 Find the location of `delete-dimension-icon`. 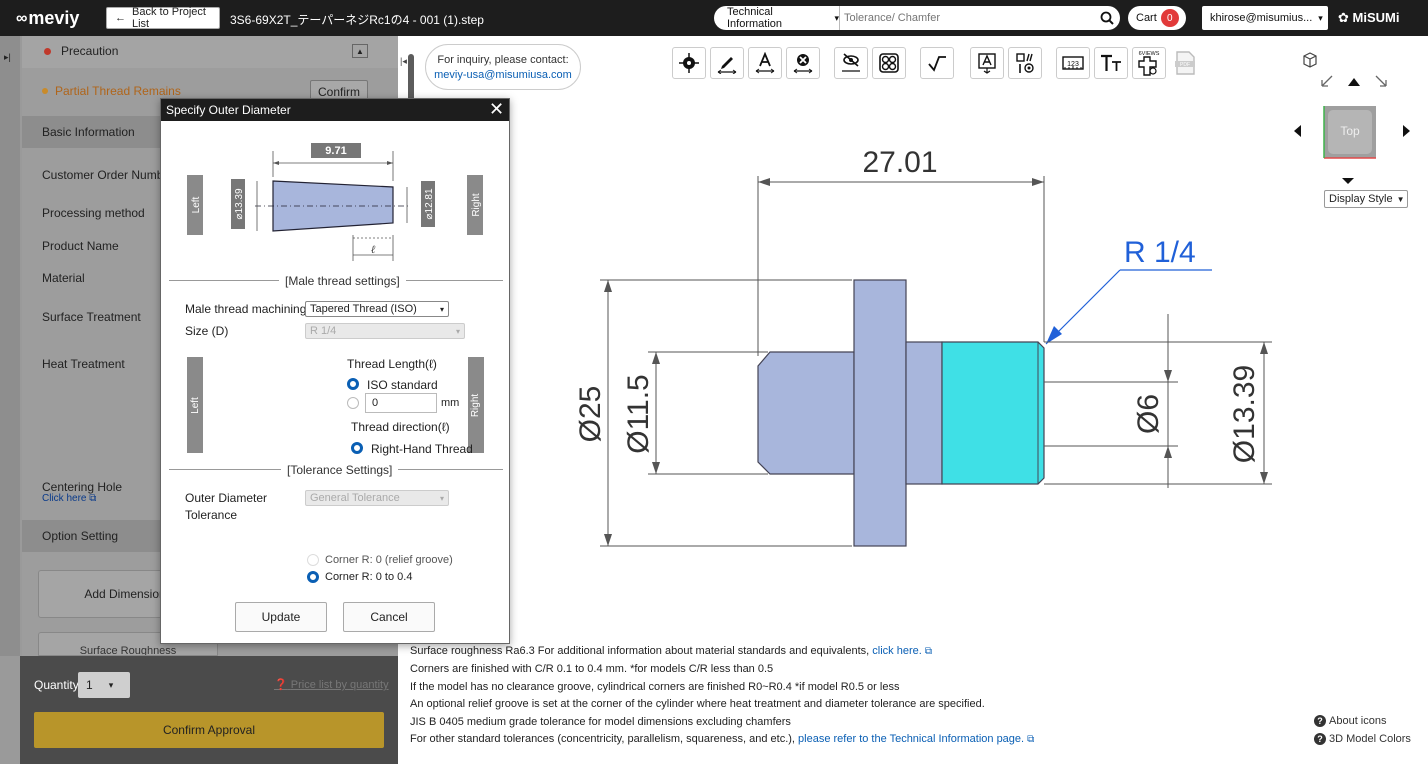

delete-dimension-icon is located at coordinates (803, 64).